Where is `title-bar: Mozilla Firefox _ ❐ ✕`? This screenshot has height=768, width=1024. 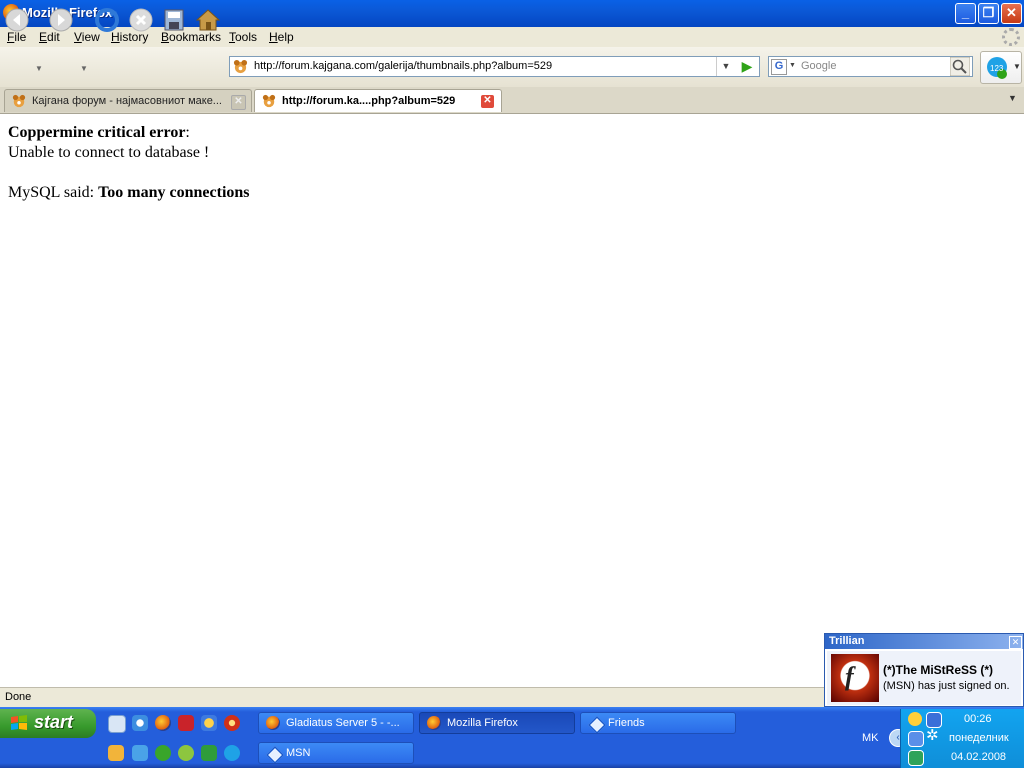
title-bar: Mozilla Firefox _ ❐ ✕ is located at coordinates (512, 13).